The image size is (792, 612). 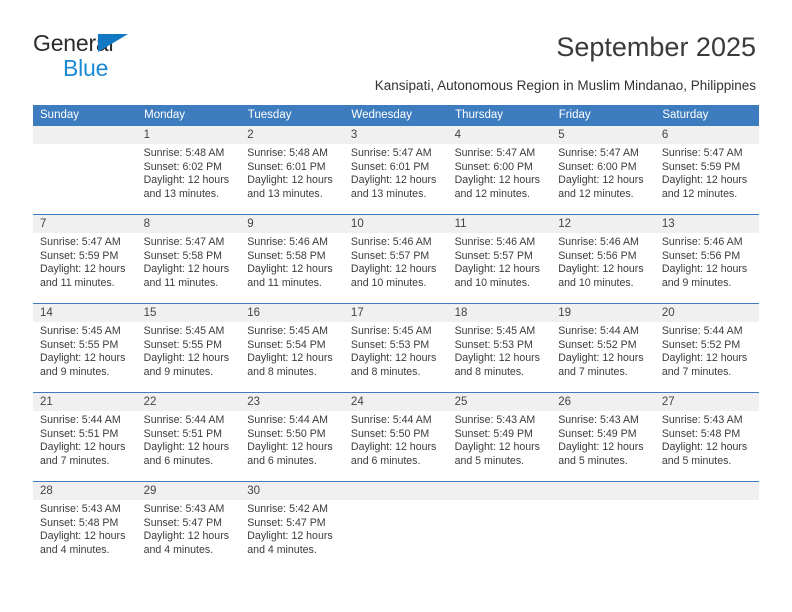 What do you see at coordinates (701, 255) in the screenshot?
I see `sunset-text: Sunset: 5:56 PM` at bounding box center [701, 255].